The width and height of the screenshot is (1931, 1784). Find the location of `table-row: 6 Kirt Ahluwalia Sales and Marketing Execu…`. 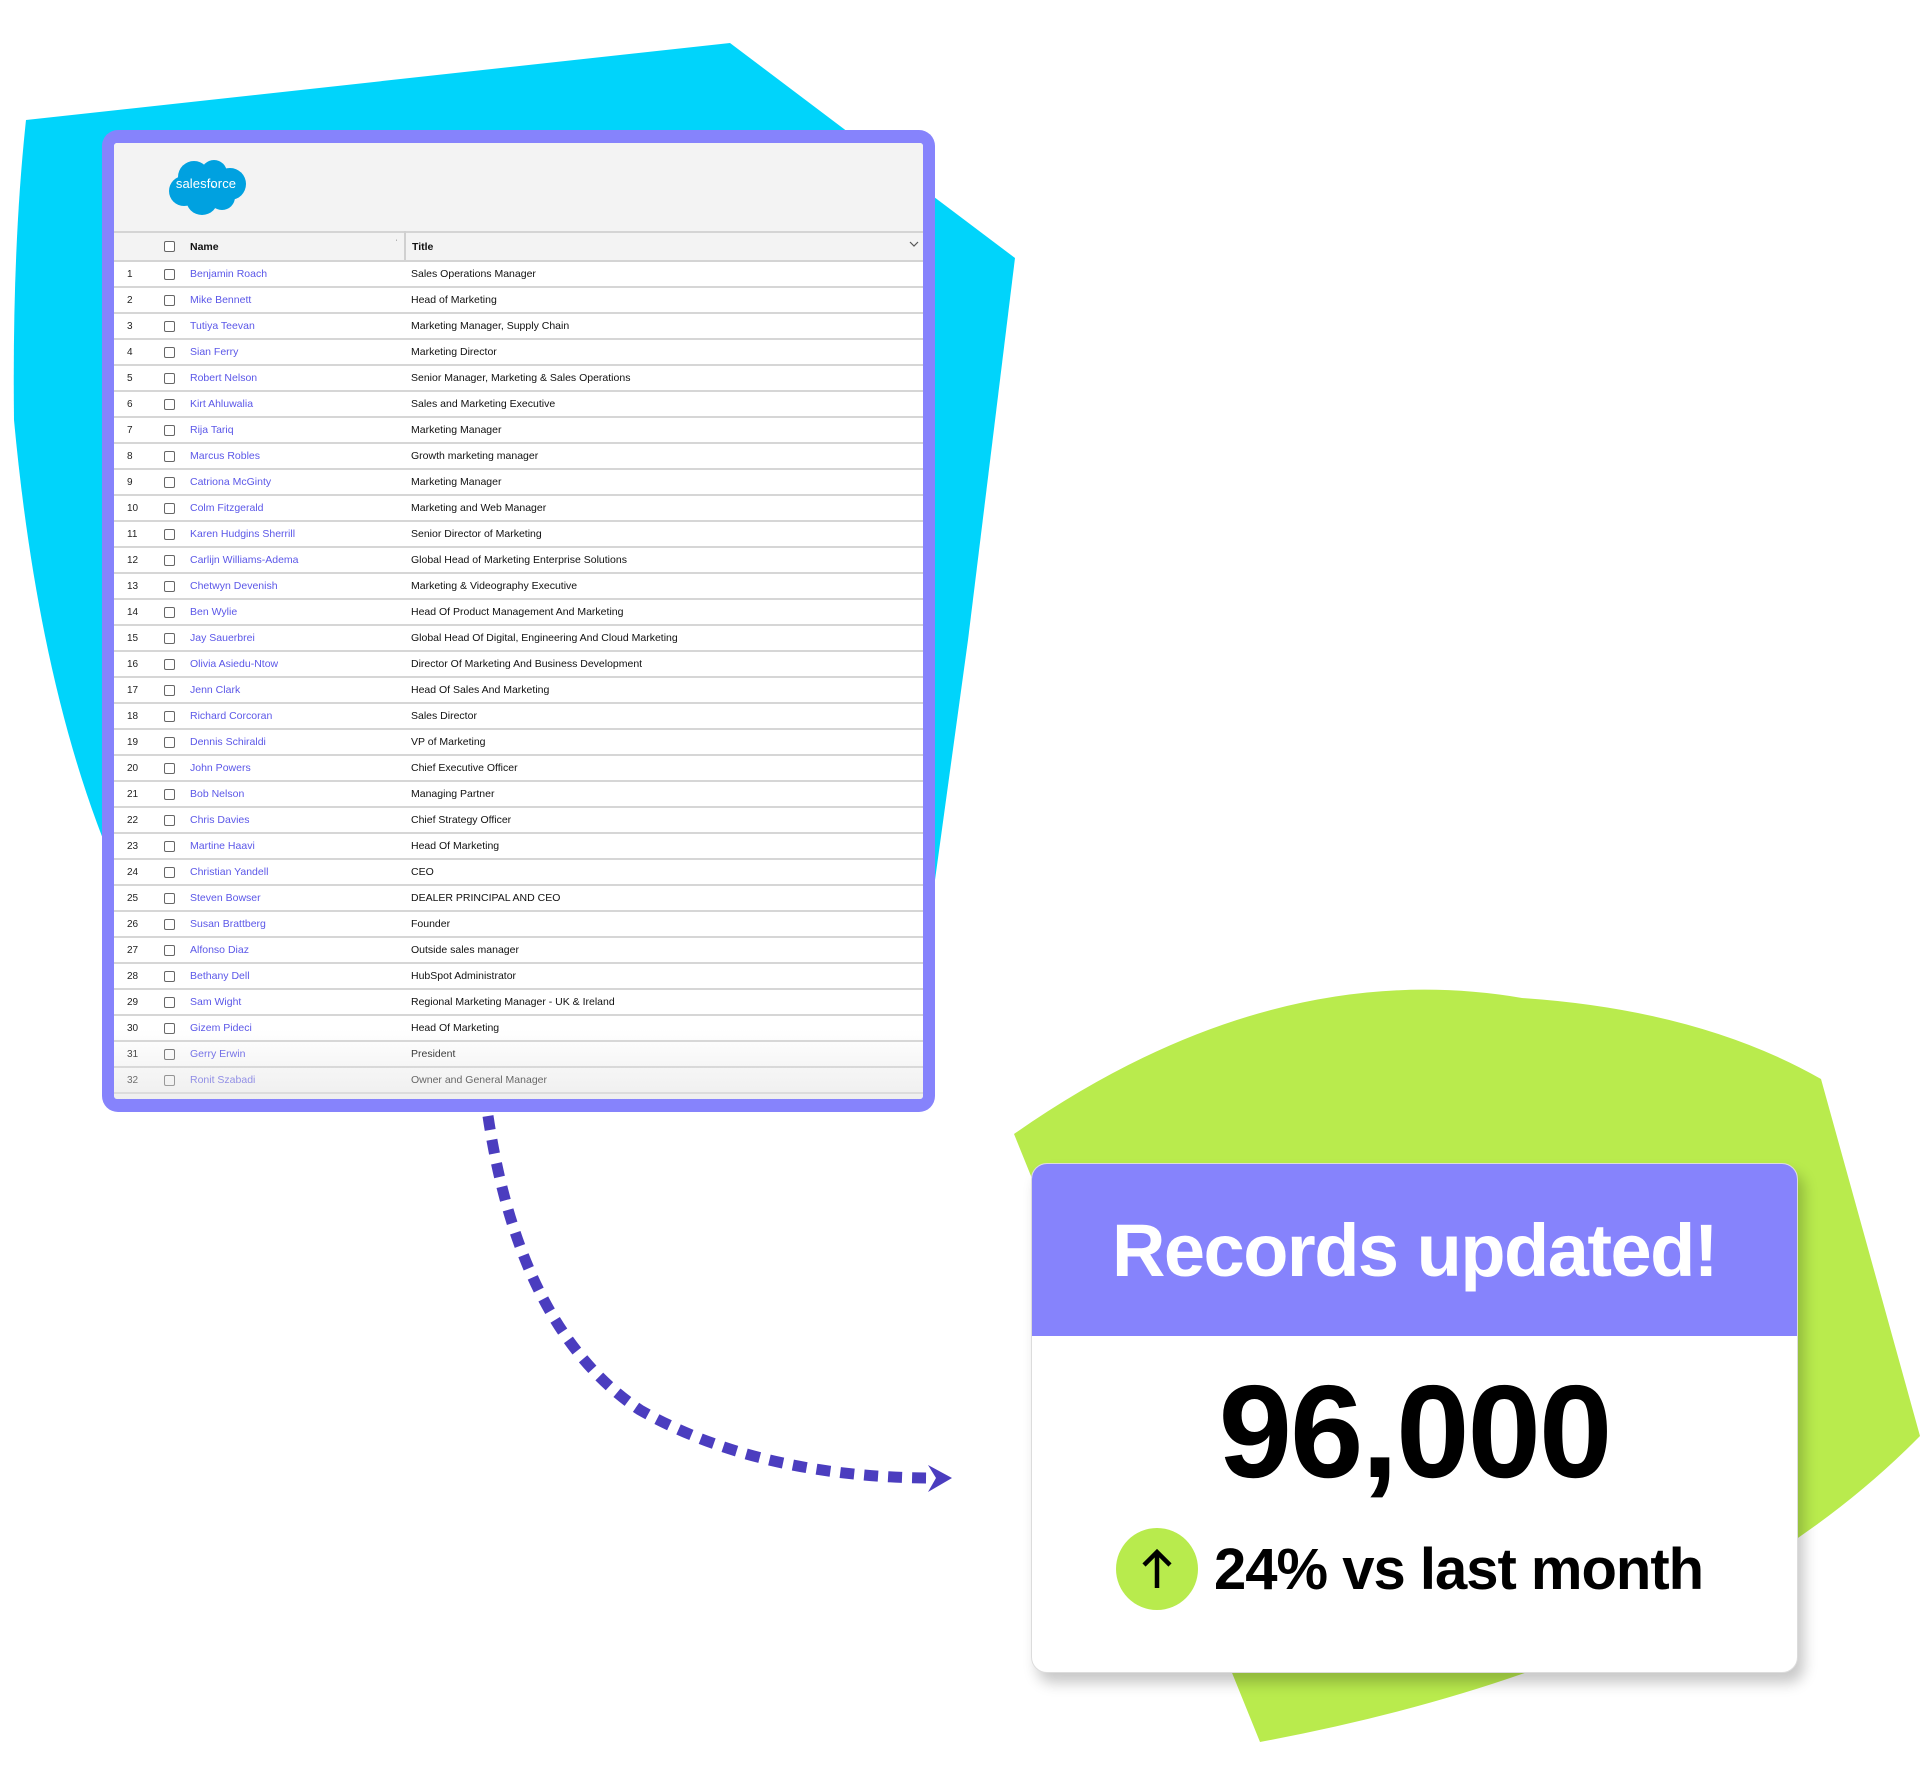

table-row: 6 Kirt Ahluwalia Sales and Marketing Execu… is located at coordinates (518, 404).